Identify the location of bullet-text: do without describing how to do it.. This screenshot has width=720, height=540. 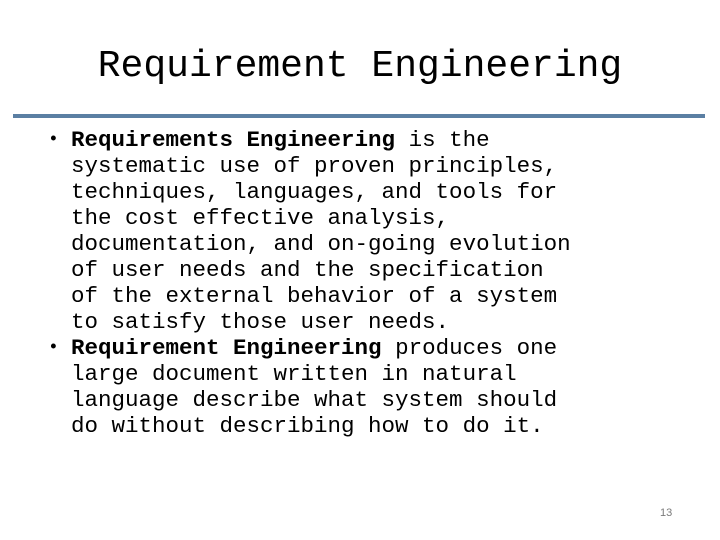
(307, 426).